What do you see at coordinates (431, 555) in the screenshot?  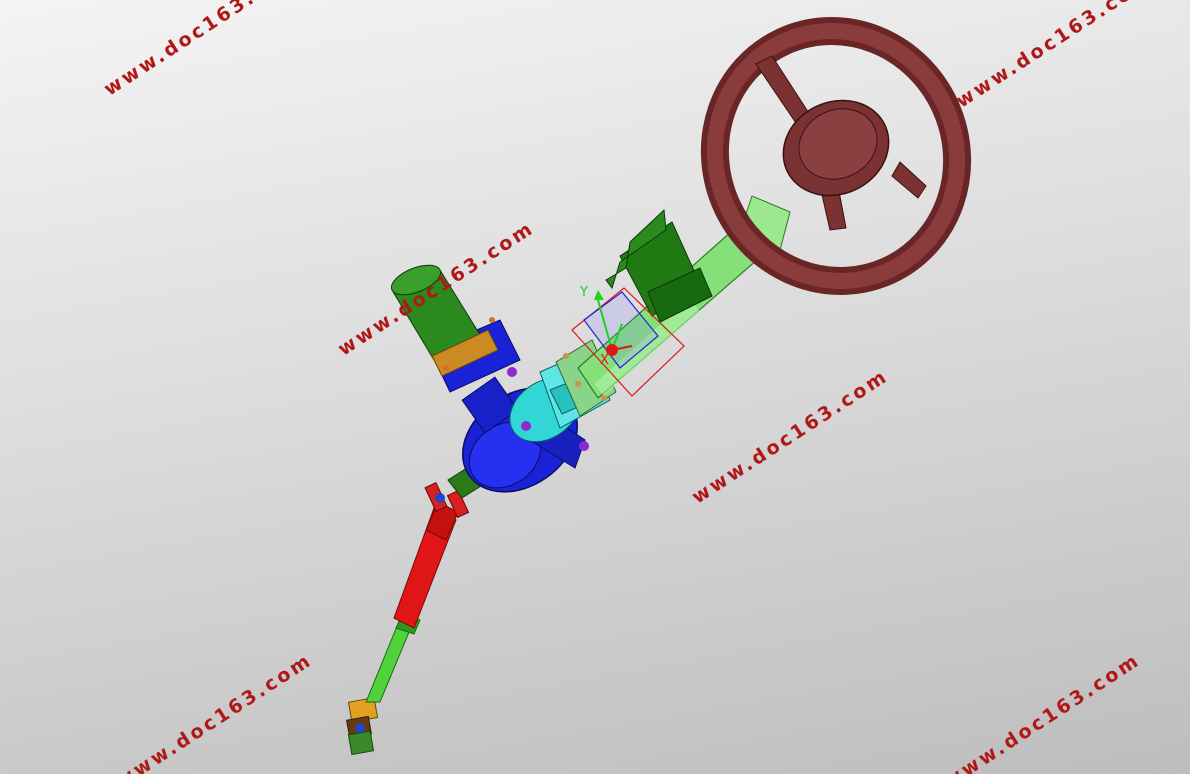 I see `red-intermediate-shaft` at bounding box center [431, 555].